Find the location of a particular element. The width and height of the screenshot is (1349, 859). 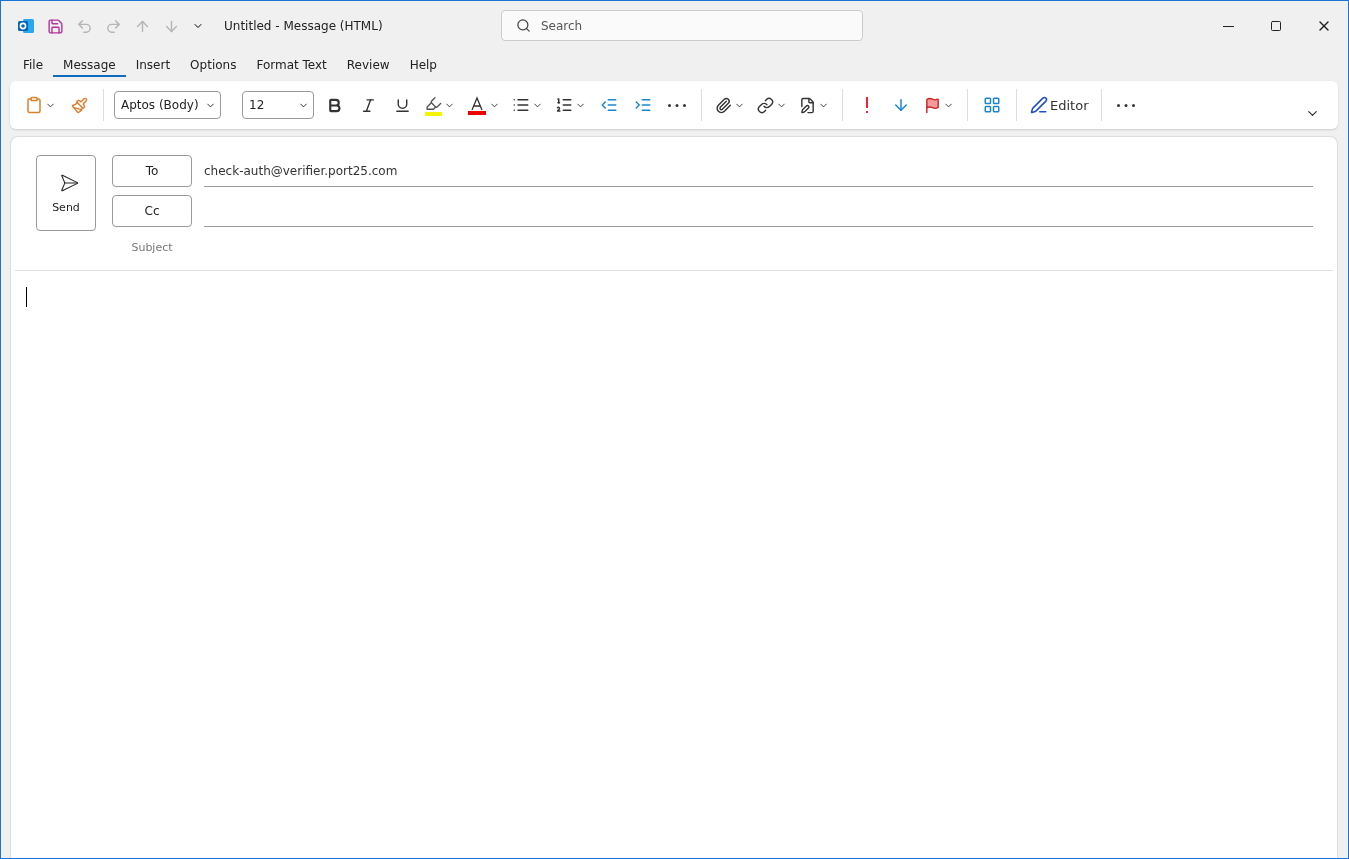

minimize-icon is located at coordinates (1228, 26).